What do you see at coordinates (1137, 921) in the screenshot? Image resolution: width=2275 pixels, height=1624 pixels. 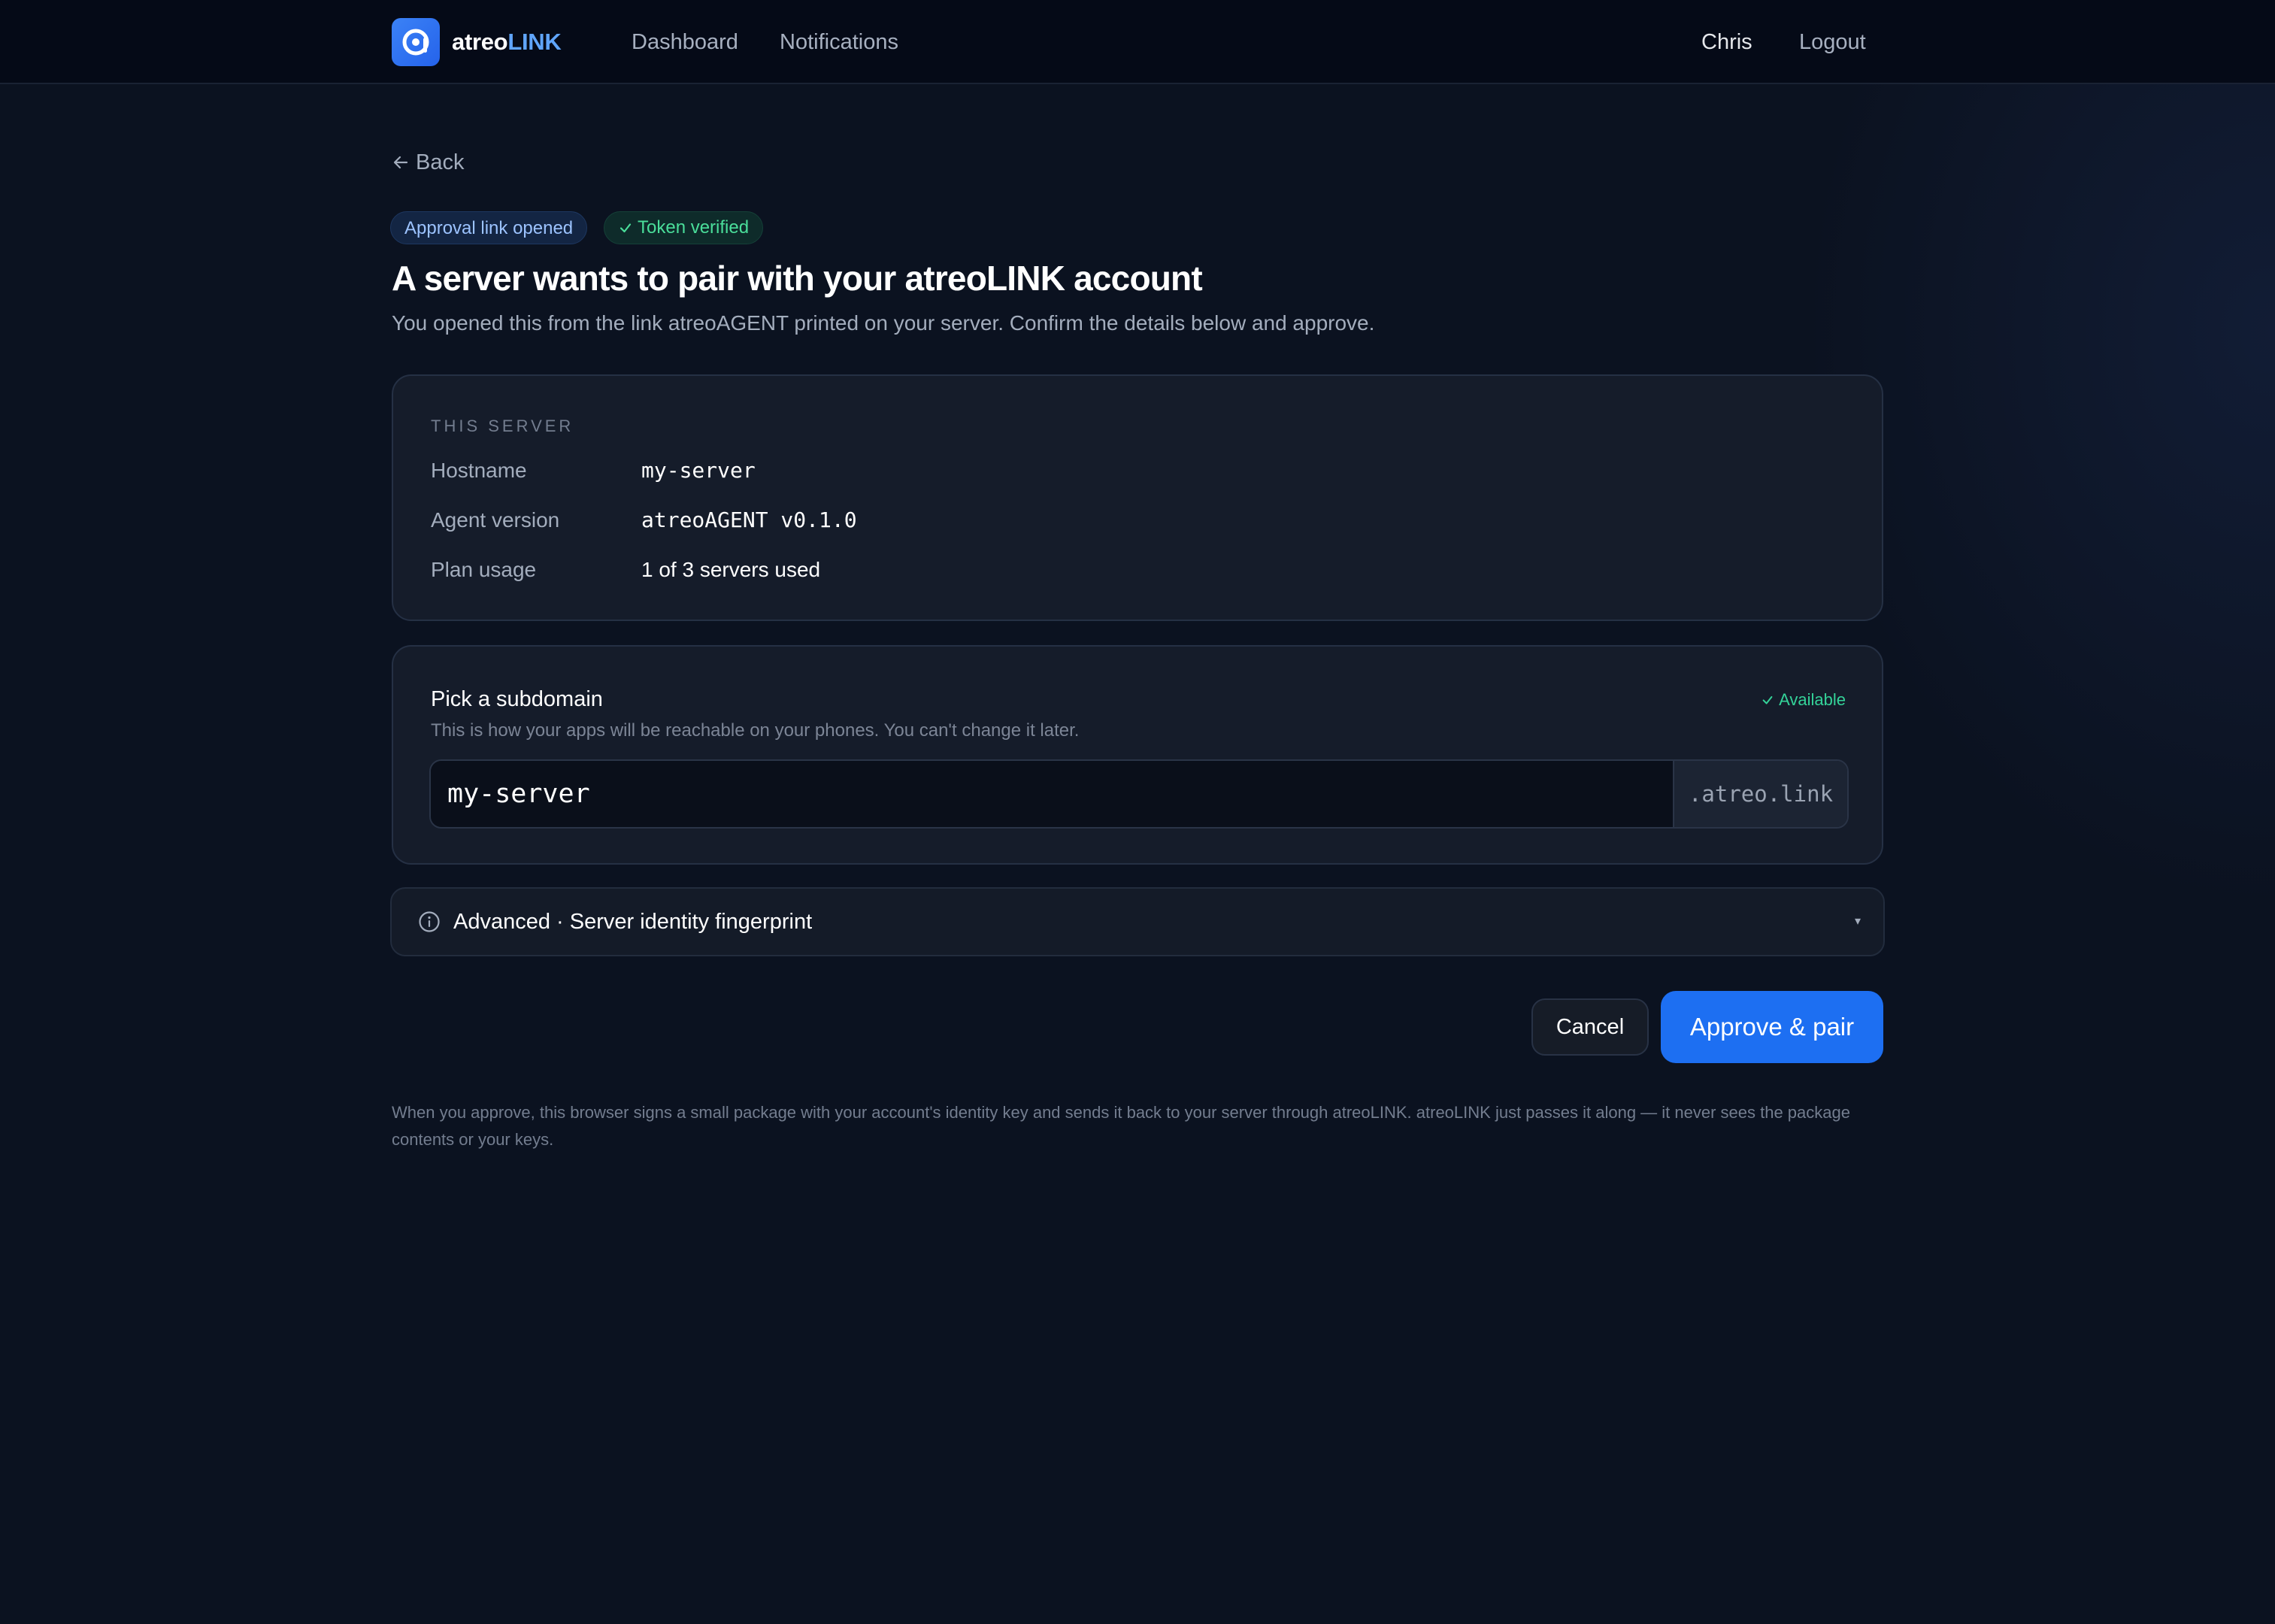 I see `advanced-fingerprint-toggle: Advanced · Server identity fingerprint ▾` at bounding box center [1137, 921].